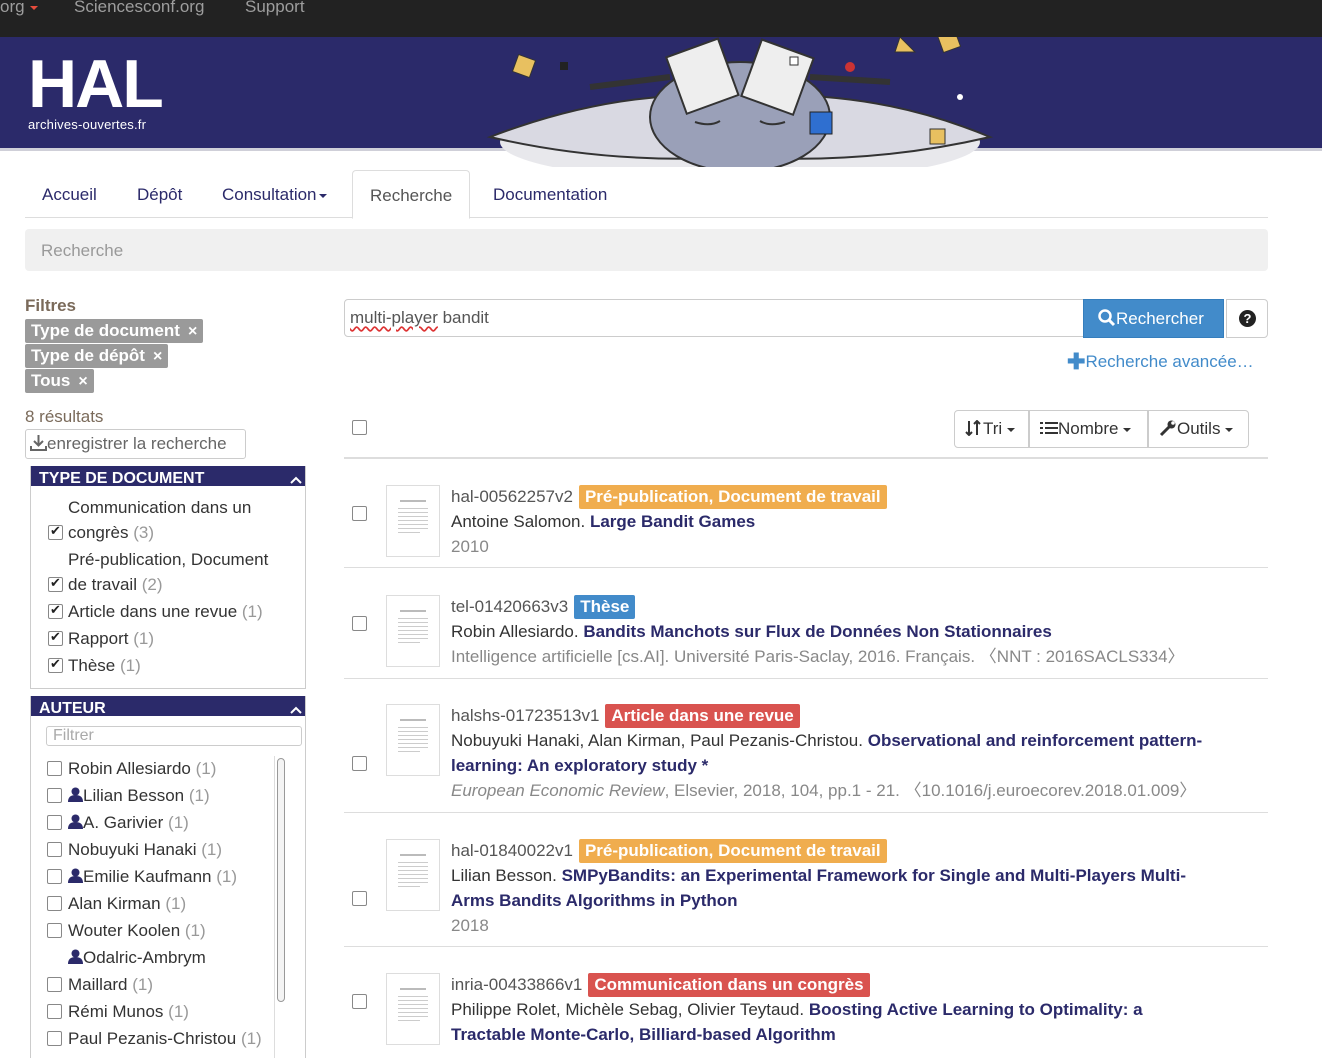 The height and width of the screenshot is (1058, 1322). What do you see at coordinates (145, 849) in the screenshot?
I see `author-item: Nobuyuki Hanaki (1)` at bounding box center [145, 849].